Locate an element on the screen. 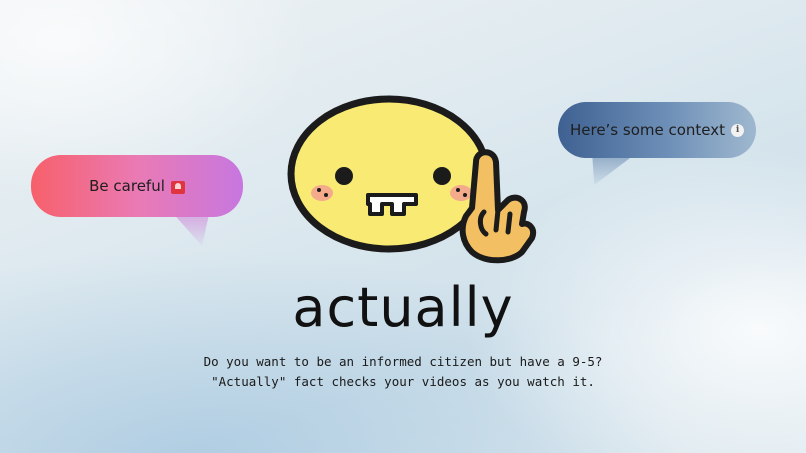  warning-bubble: Be careful is located at coordinates (137, 186).